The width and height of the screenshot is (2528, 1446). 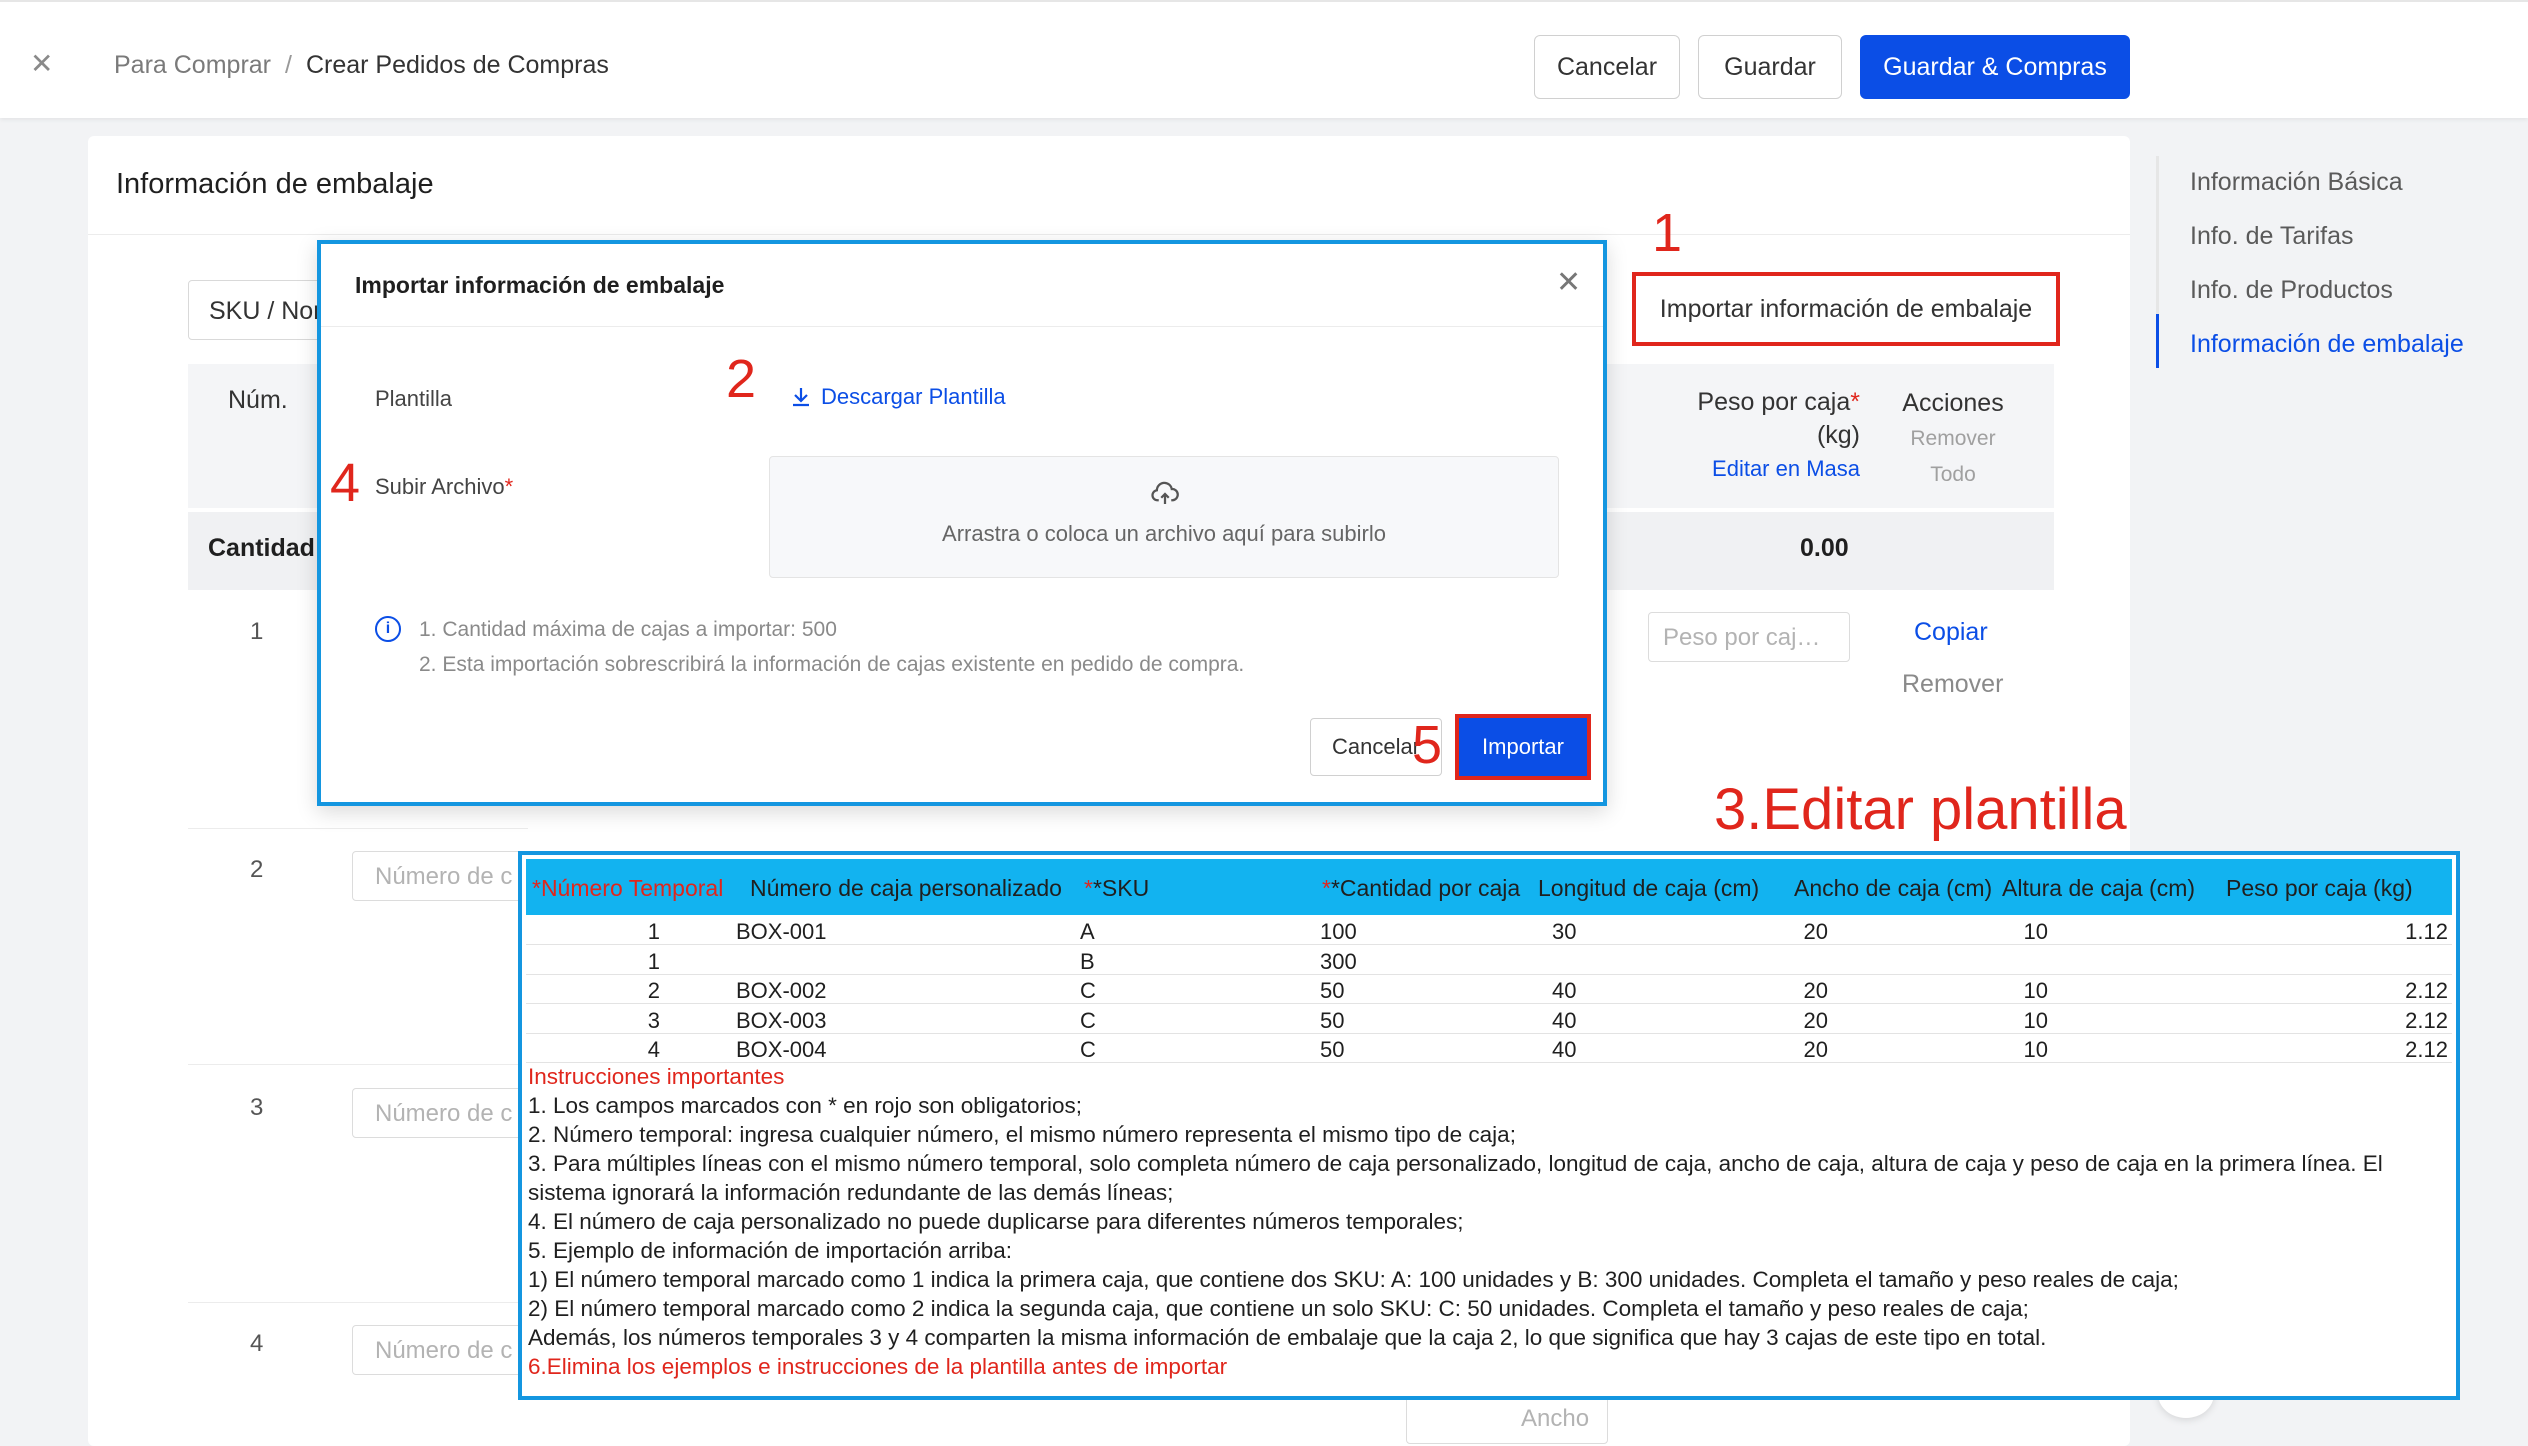 I want to click on actions-label: Acciones, so click(x=1953, y=403).